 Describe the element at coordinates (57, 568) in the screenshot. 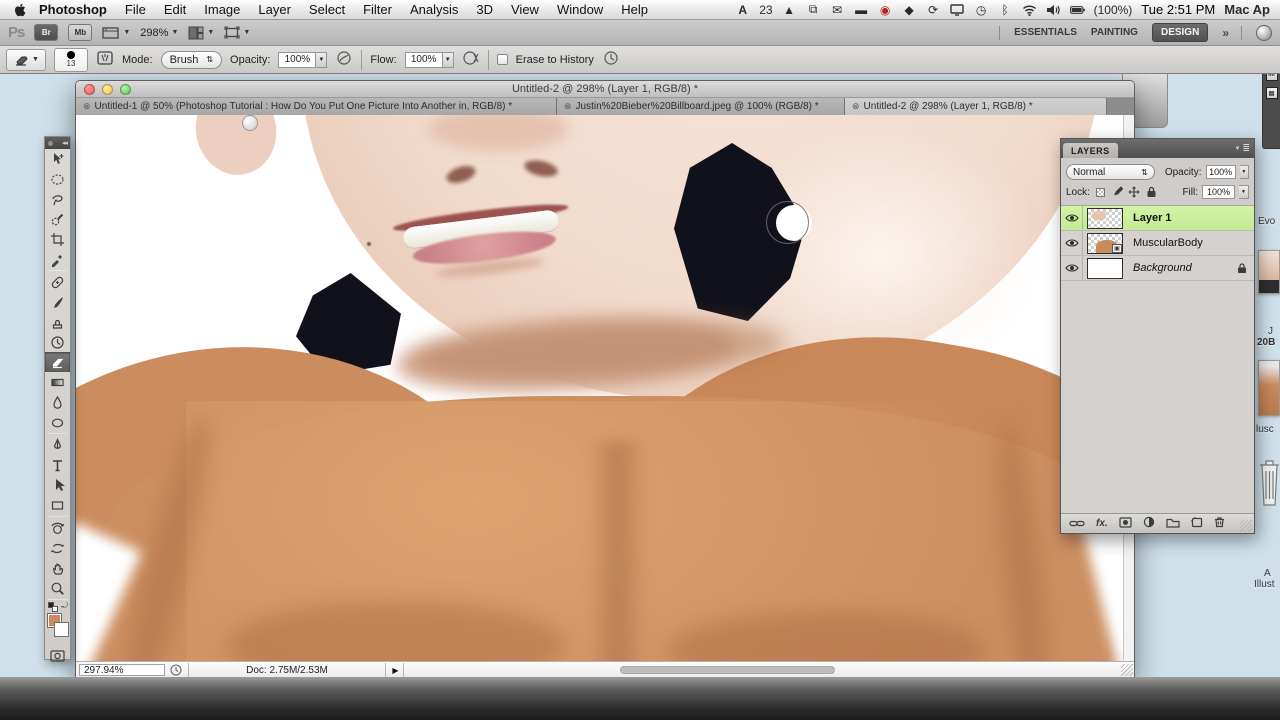

I see `hand-tool-button` at that location.